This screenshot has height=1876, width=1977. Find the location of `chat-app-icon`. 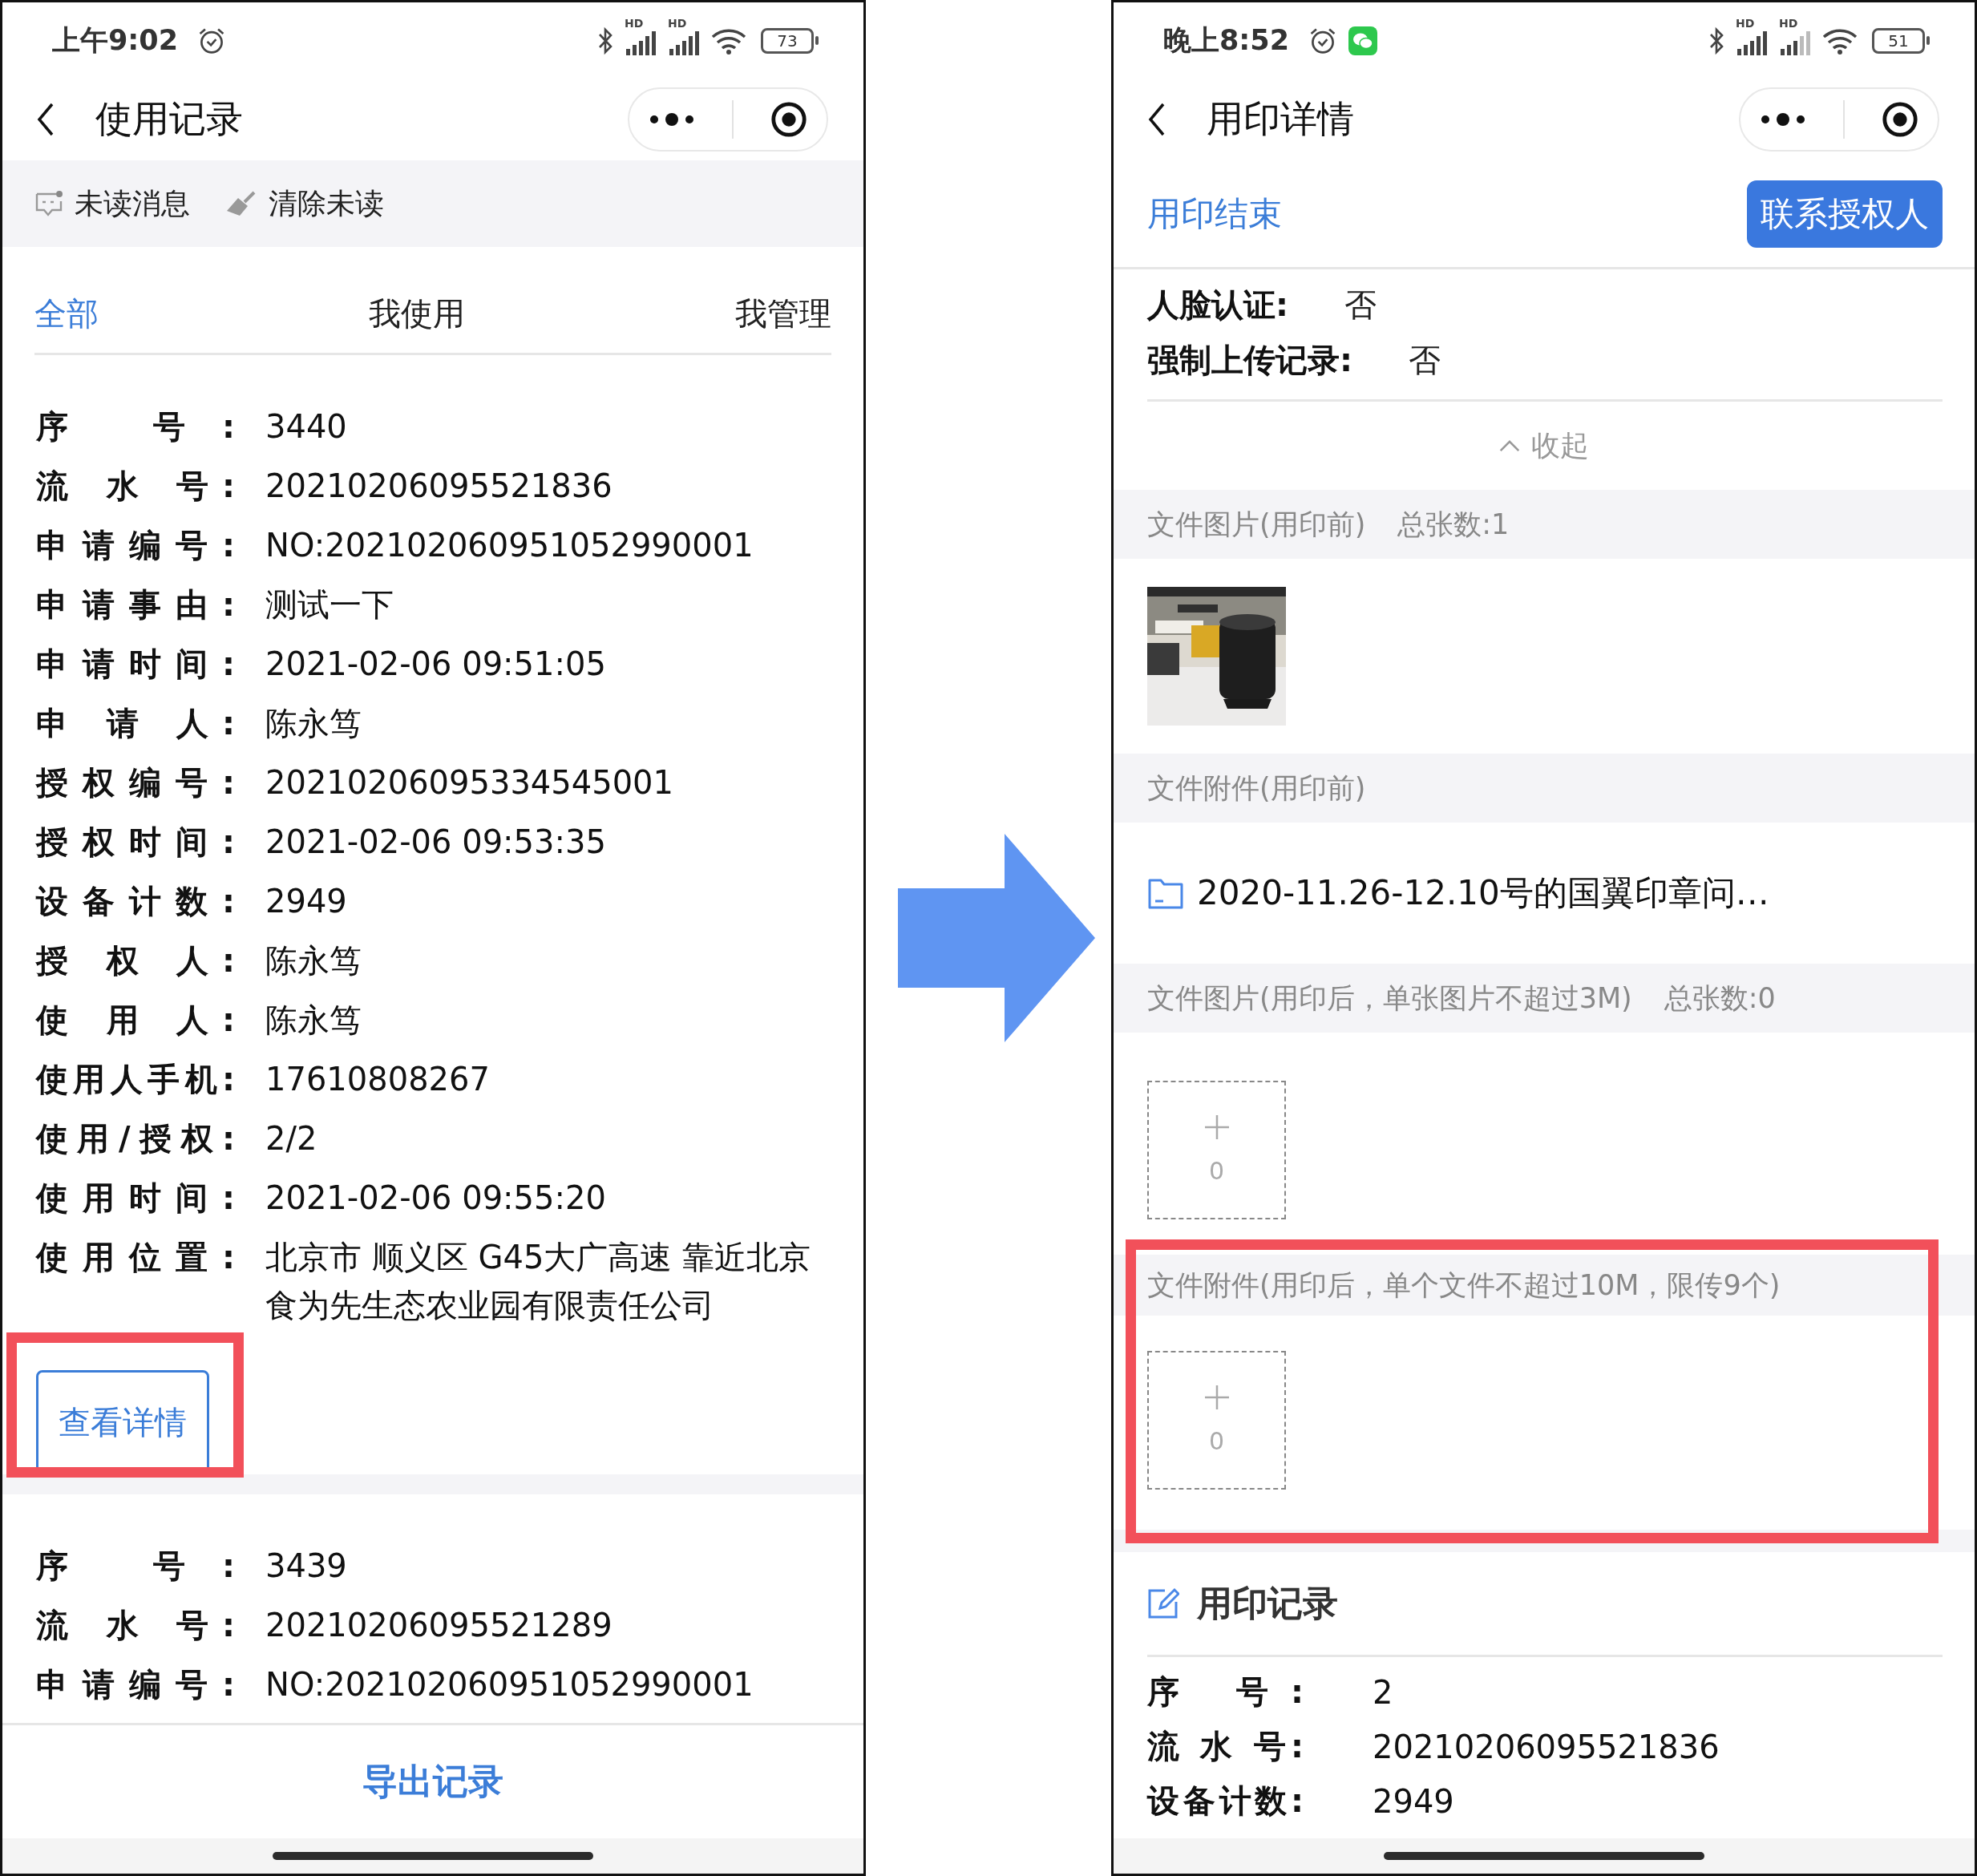

chat-app-icon is located at coordinates (1363, 40).